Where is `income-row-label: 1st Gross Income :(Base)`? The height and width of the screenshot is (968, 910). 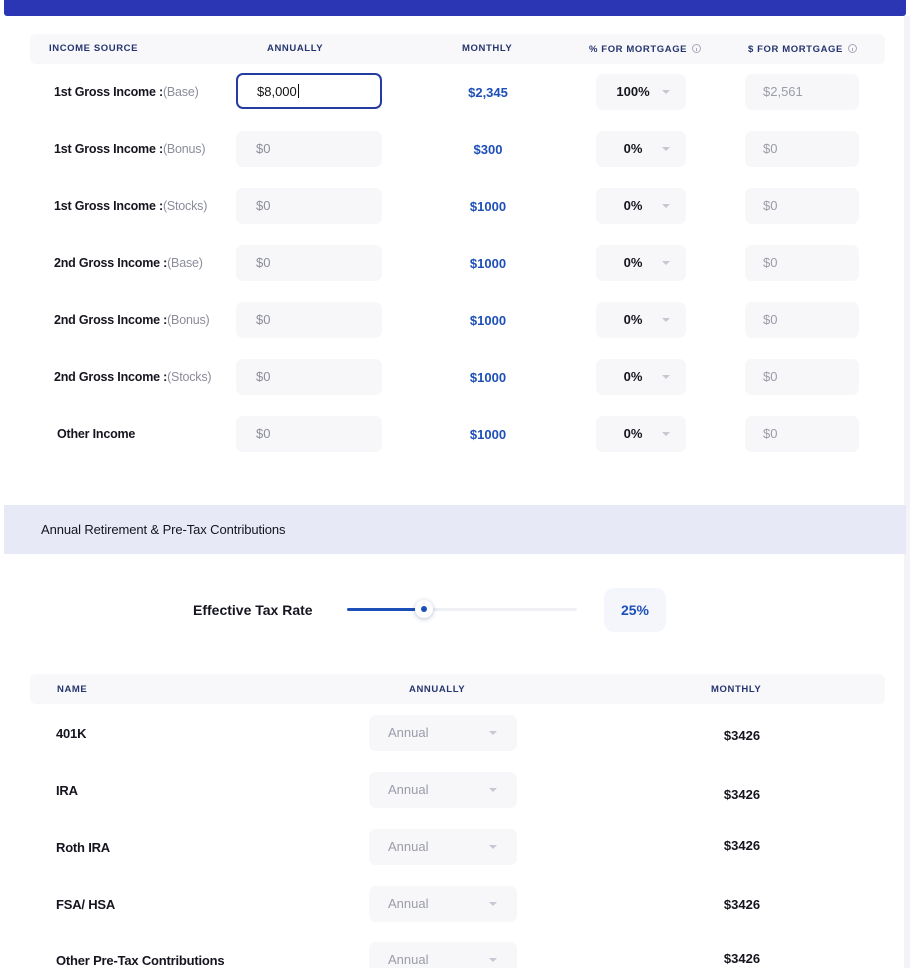
income-row-label: 1st Gross Income :(Base) is located at coordinates (126, 92).